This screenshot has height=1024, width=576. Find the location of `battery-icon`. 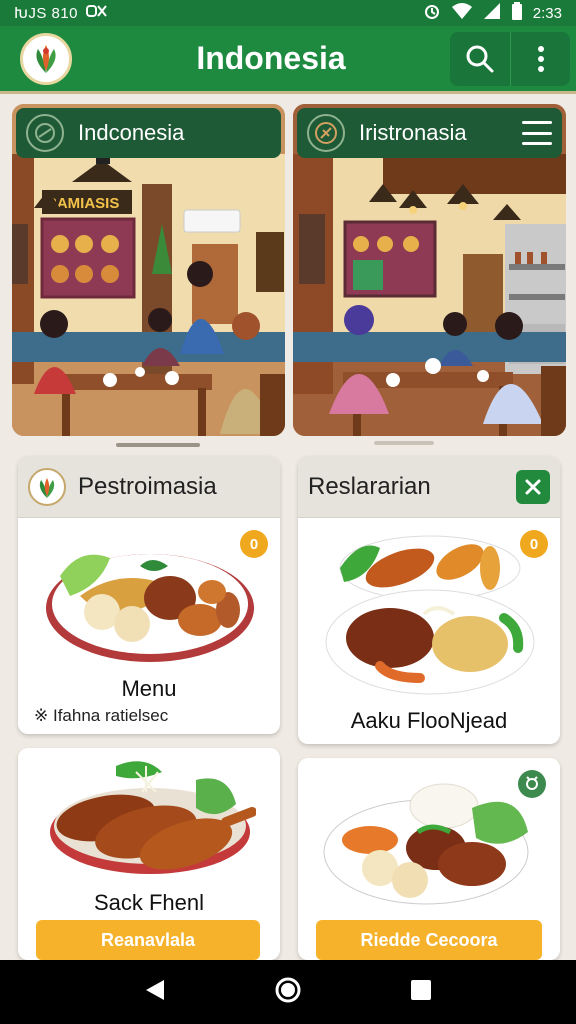

battery-icon is located at coordinates (517, 13).